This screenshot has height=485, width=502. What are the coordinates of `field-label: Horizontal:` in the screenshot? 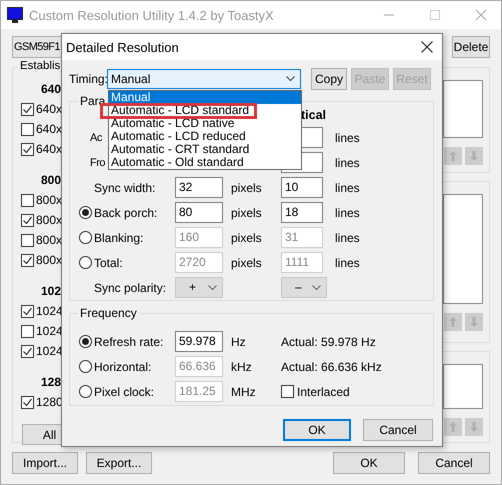 It's located at (122, 367).